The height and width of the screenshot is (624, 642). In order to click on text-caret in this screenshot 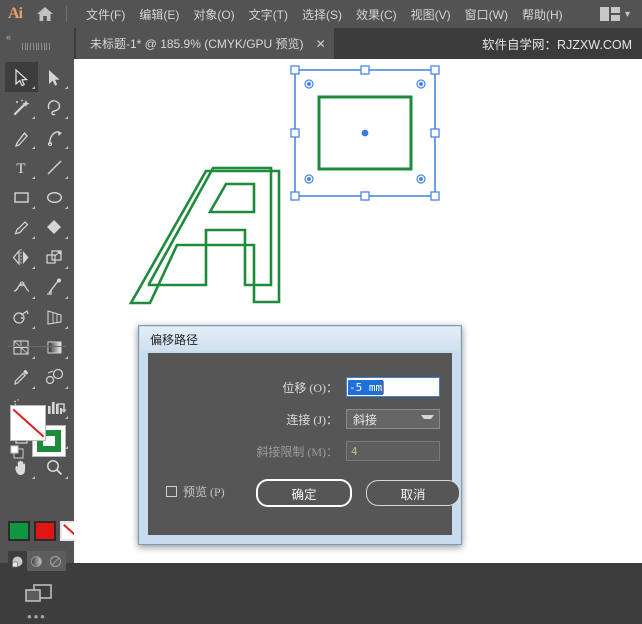, I will do `click(384, 387)`.